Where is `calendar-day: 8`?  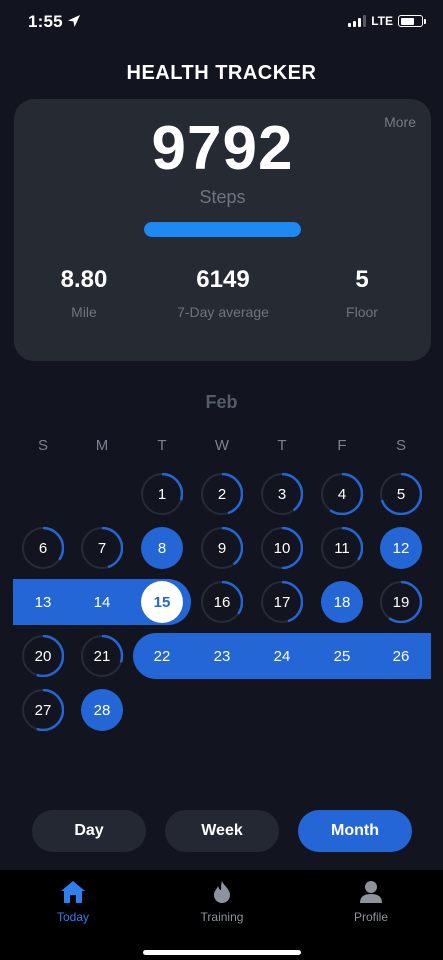 calendar-day: 8 is located at coordinates (162, 548).